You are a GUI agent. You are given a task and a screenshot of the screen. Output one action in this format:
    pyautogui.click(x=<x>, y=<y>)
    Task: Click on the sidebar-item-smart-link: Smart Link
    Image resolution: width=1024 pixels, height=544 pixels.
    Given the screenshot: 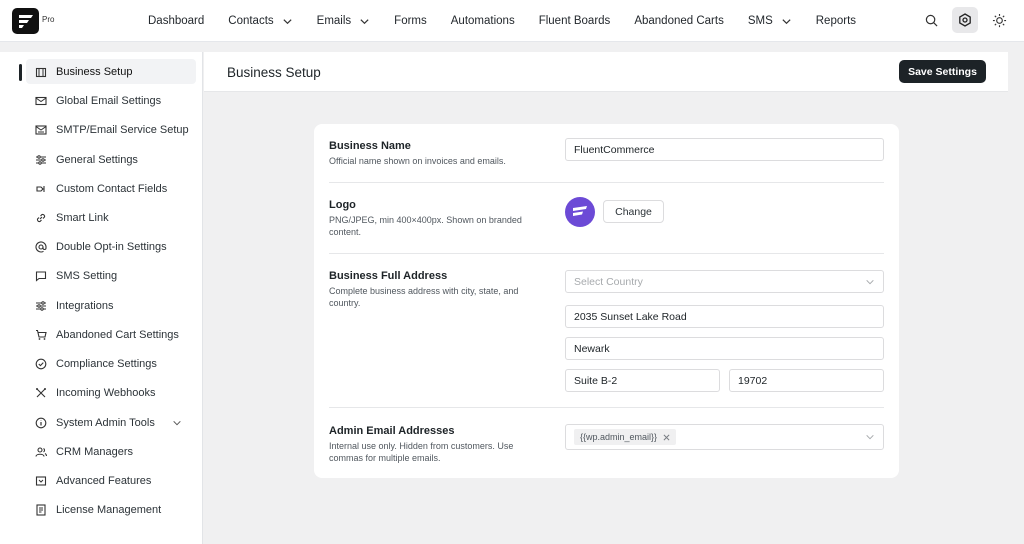 What is the action you would take?
    pyautogui.click(x=111, y=217)
    